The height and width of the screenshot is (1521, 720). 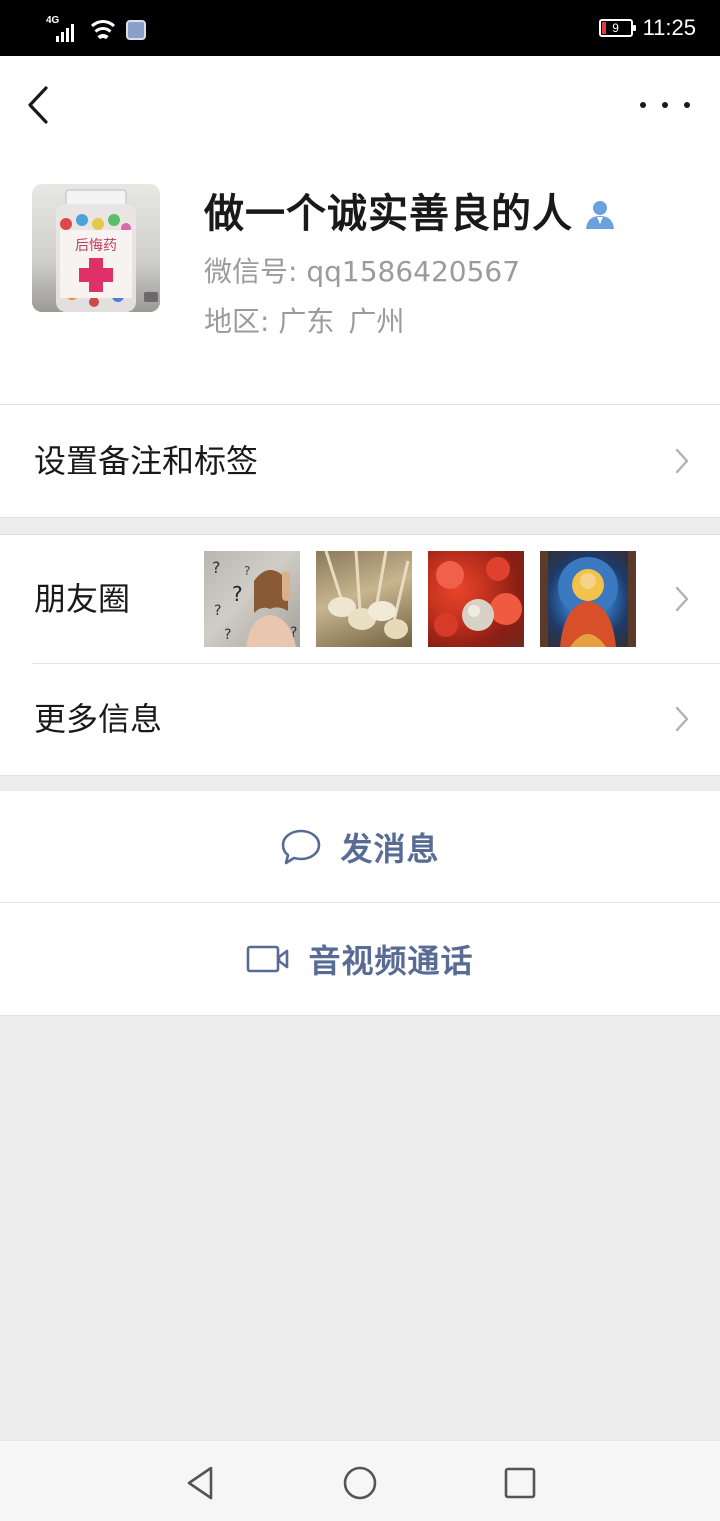 What do you see at coordinates (376, 321) in the screenshot?
I see `region-city: 广州` at bounding box center [376, 321].